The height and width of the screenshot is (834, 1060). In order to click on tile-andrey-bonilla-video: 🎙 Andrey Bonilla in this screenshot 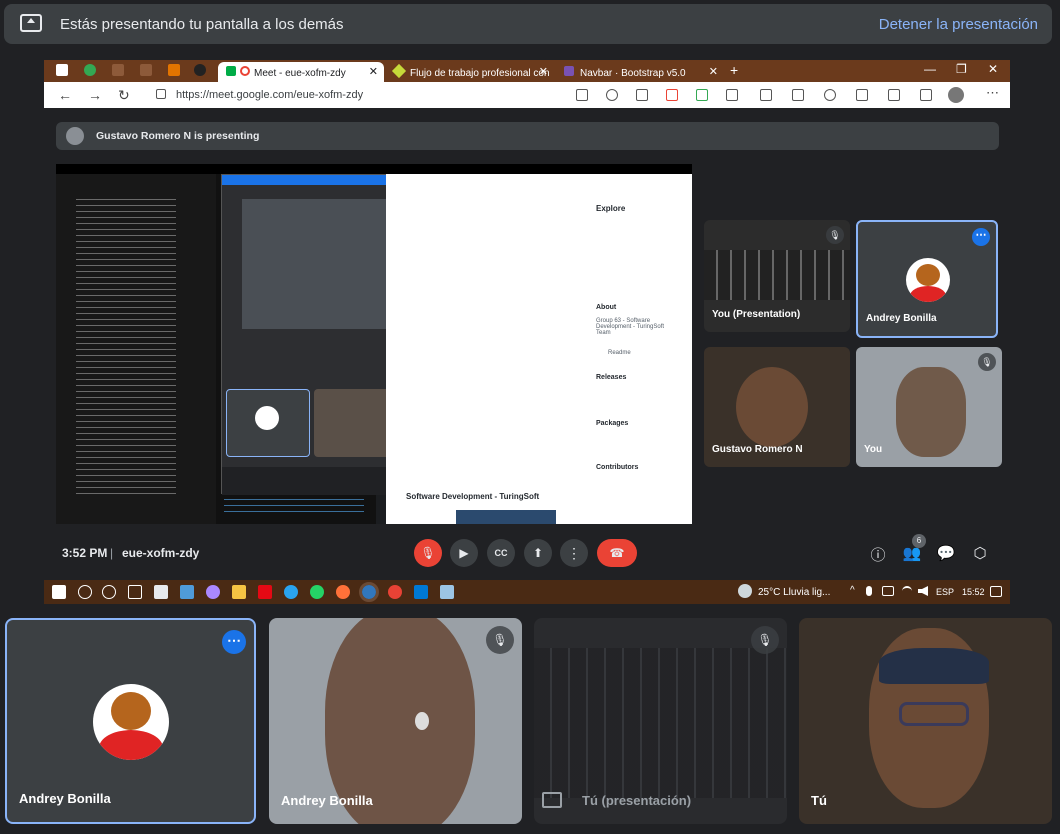, I will do `click(395, 721)`.